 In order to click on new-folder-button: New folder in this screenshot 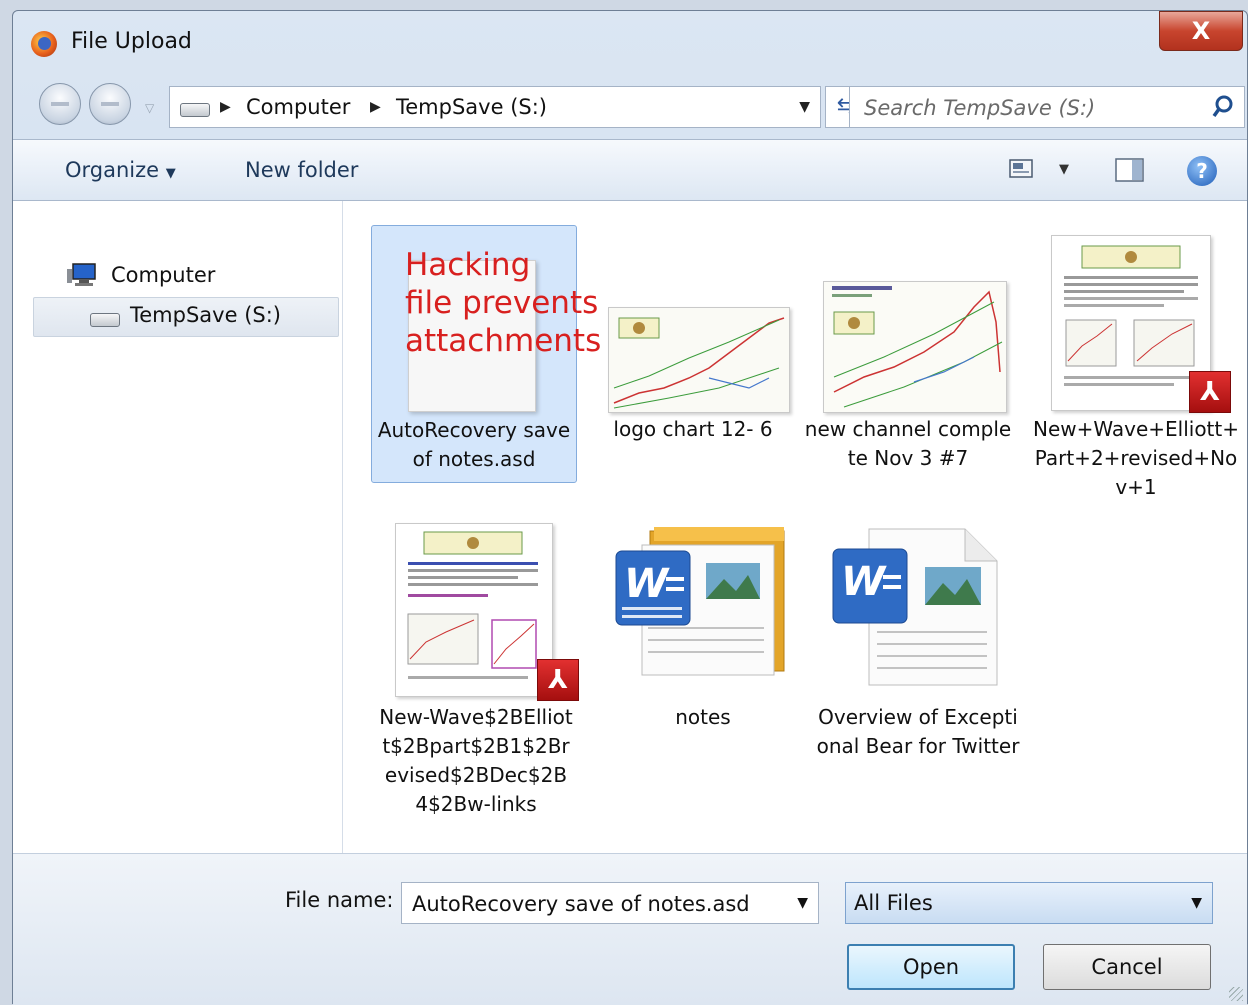, I will do `click(301, 170)`.